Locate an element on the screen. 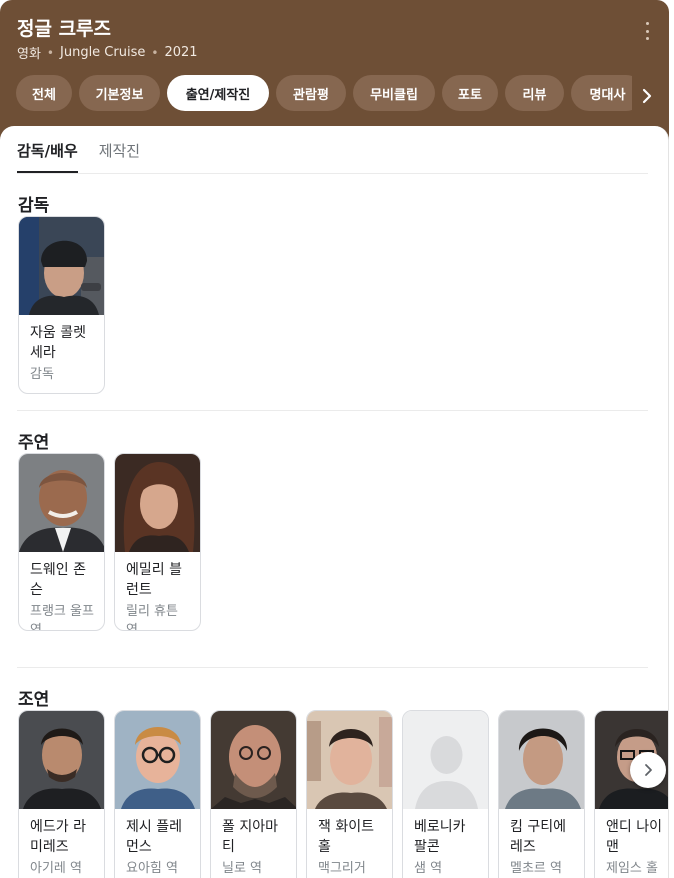  tab-reviews: 리뷰 is located at coordinates (534, 93).